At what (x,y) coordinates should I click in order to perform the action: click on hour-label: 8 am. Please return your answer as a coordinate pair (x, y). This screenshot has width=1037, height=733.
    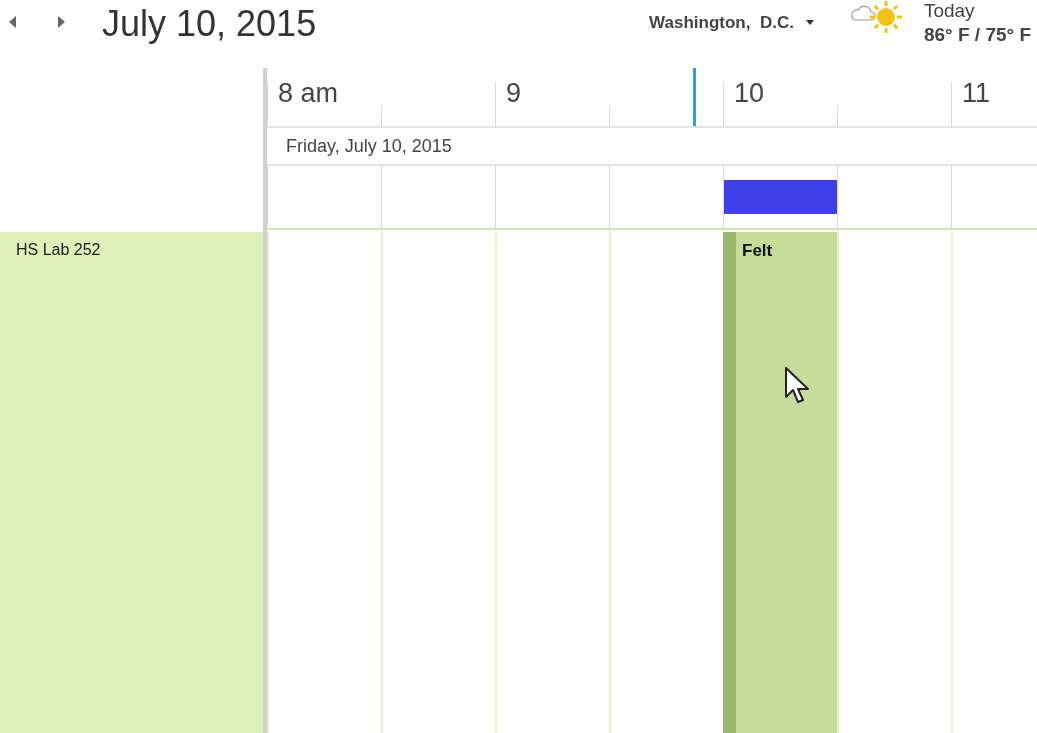
    Looking at the image, I should click on (308, 93).